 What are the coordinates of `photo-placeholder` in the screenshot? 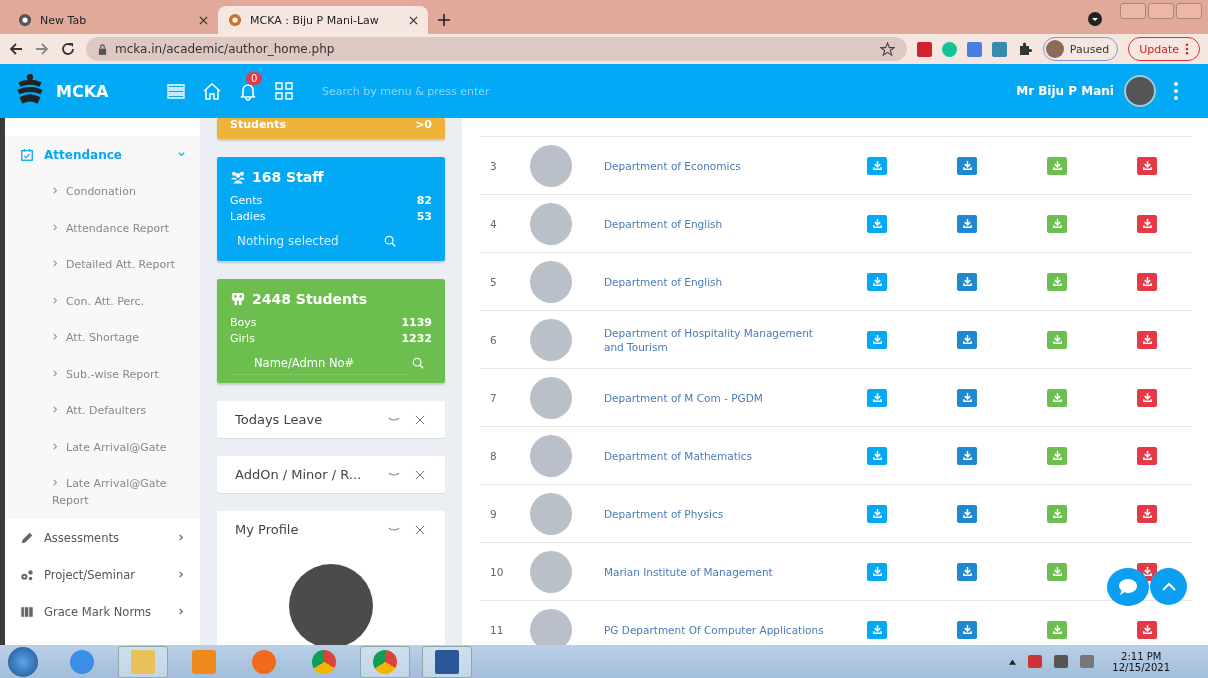 It's located at (551, 281).